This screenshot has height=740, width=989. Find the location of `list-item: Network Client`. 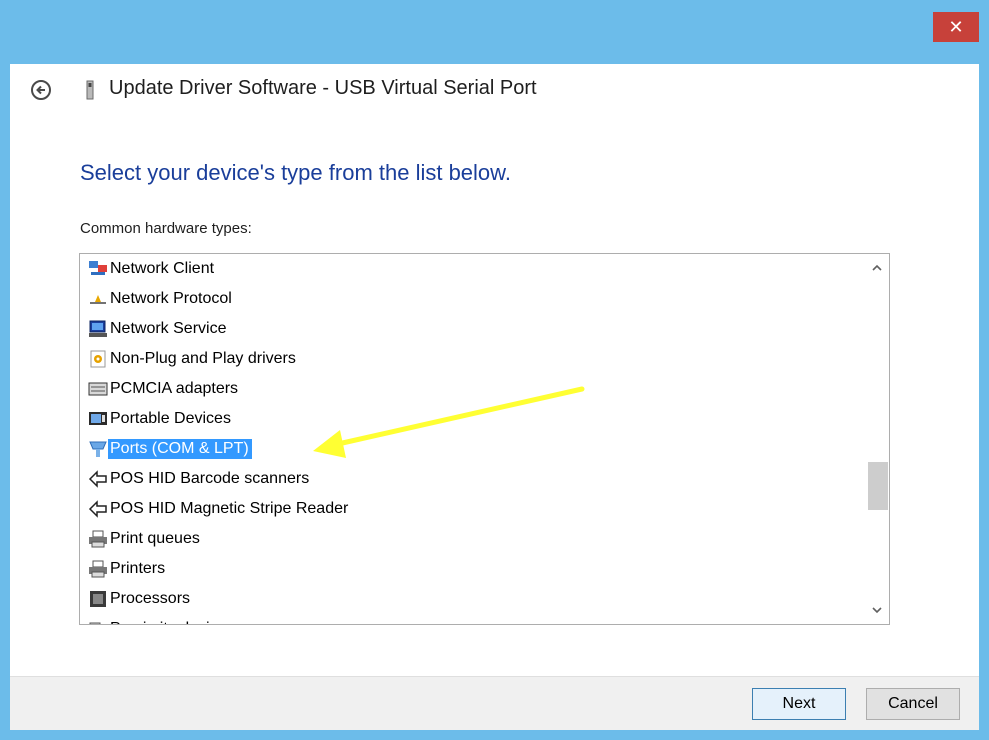

list-item: Network Client is located at coordinates (152, 269).